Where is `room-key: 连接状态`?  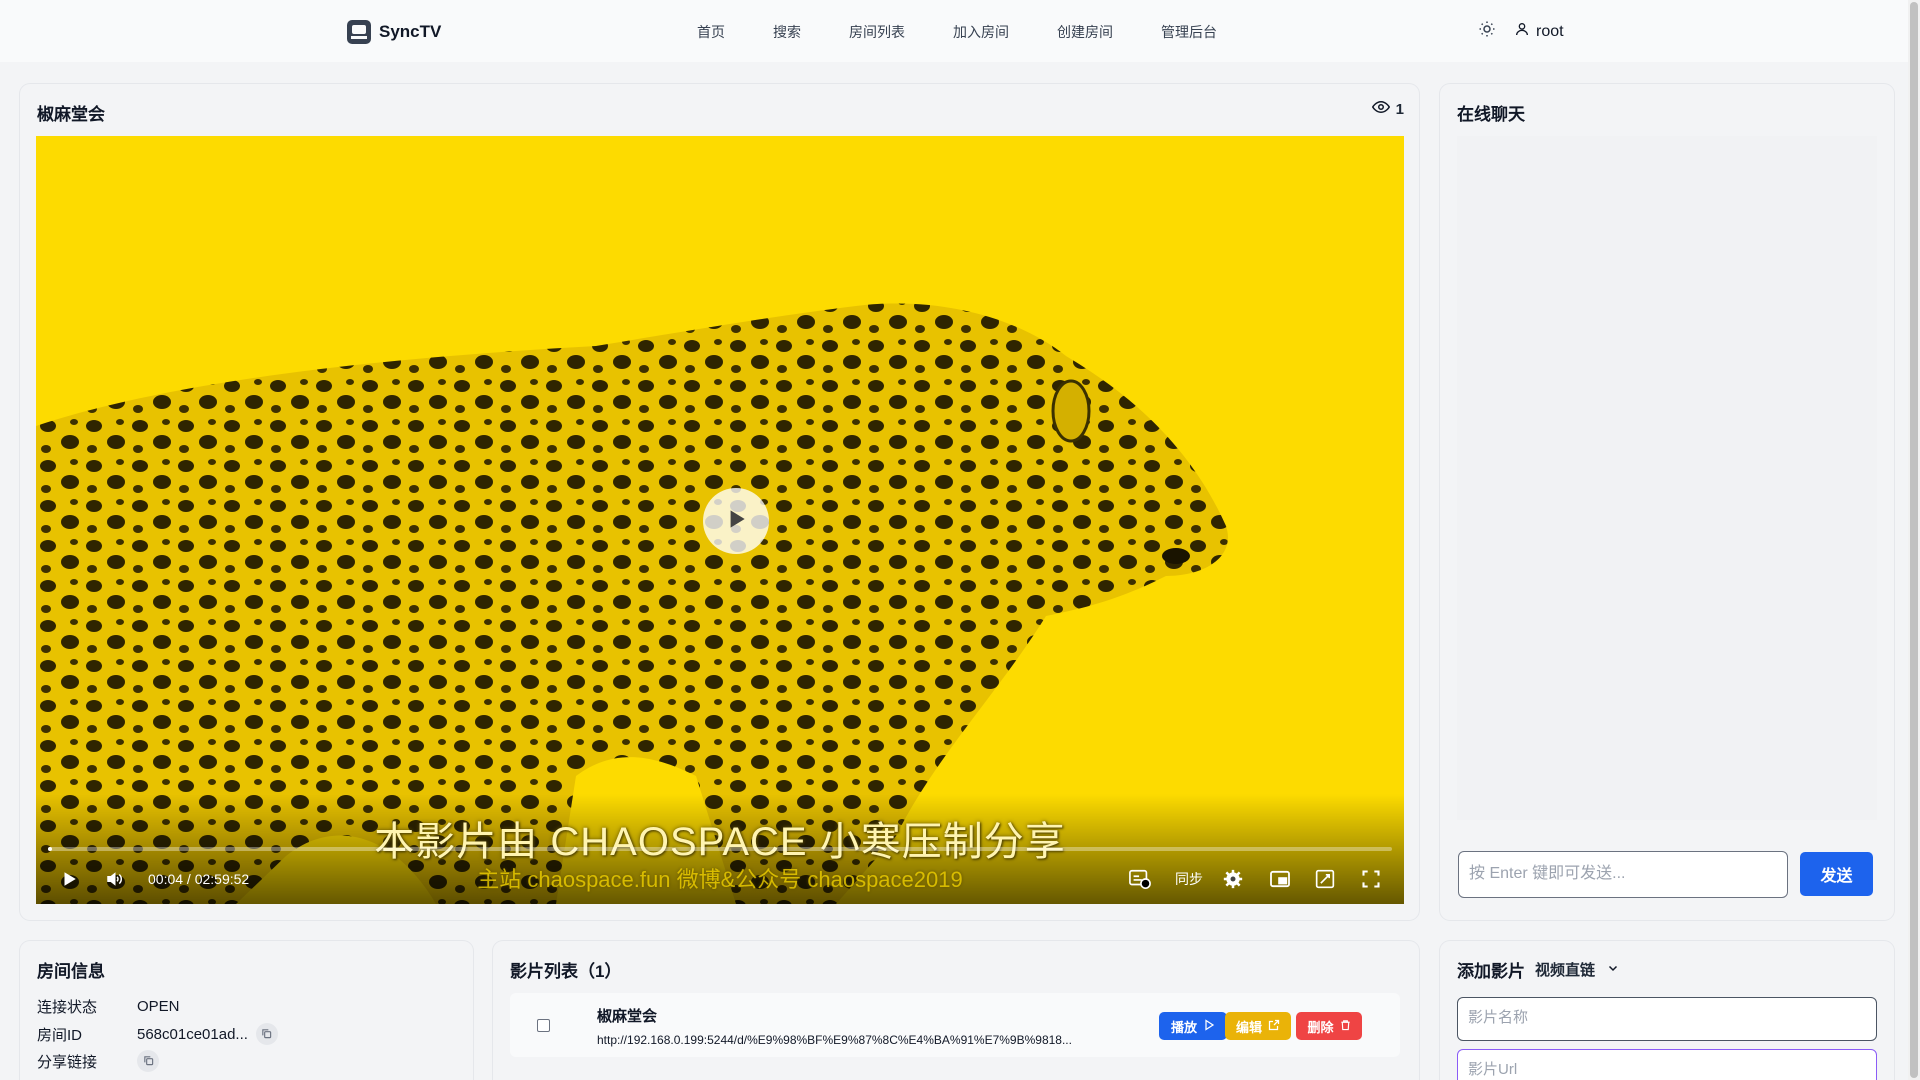 room-key: 连接状态 is located at coordinates (67, 1007).